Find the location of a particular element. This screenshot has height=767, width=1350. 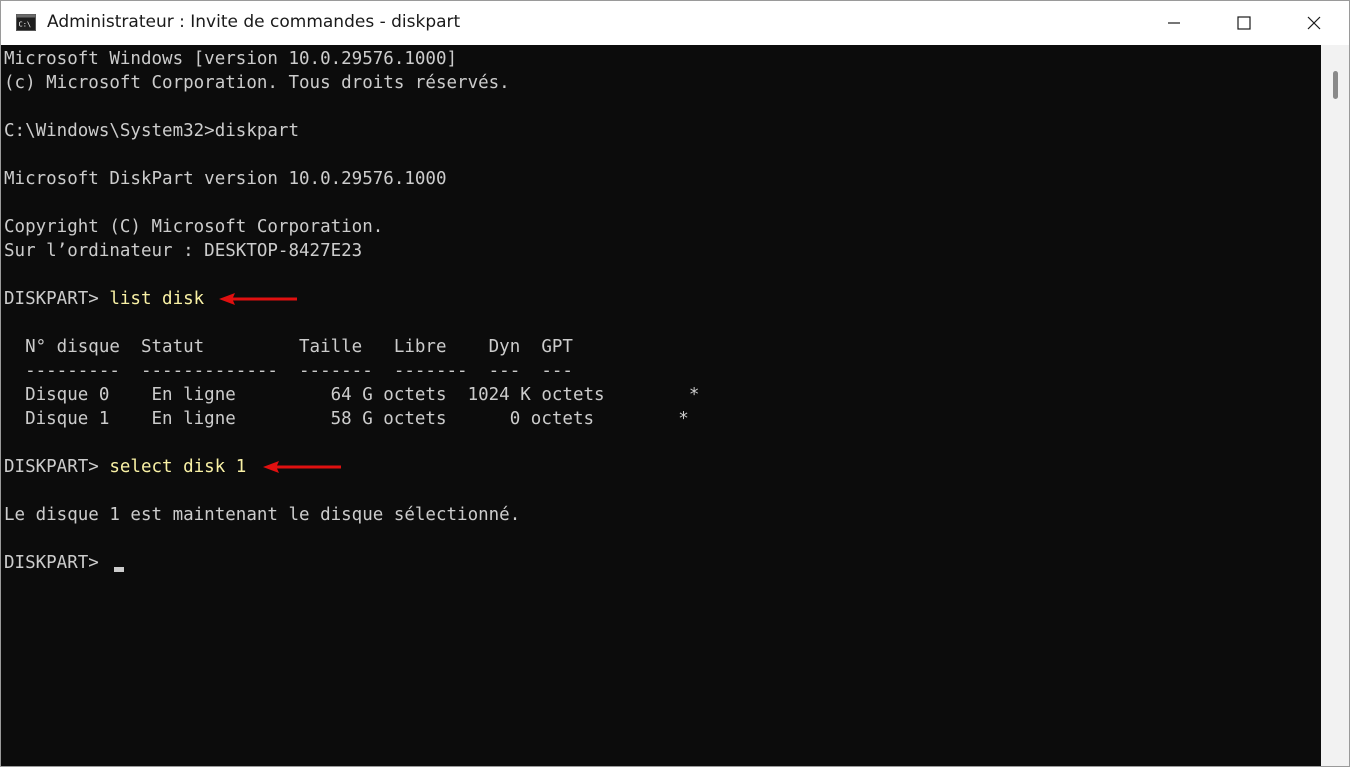

maximize-icon is located at coordinates (1244, 23).